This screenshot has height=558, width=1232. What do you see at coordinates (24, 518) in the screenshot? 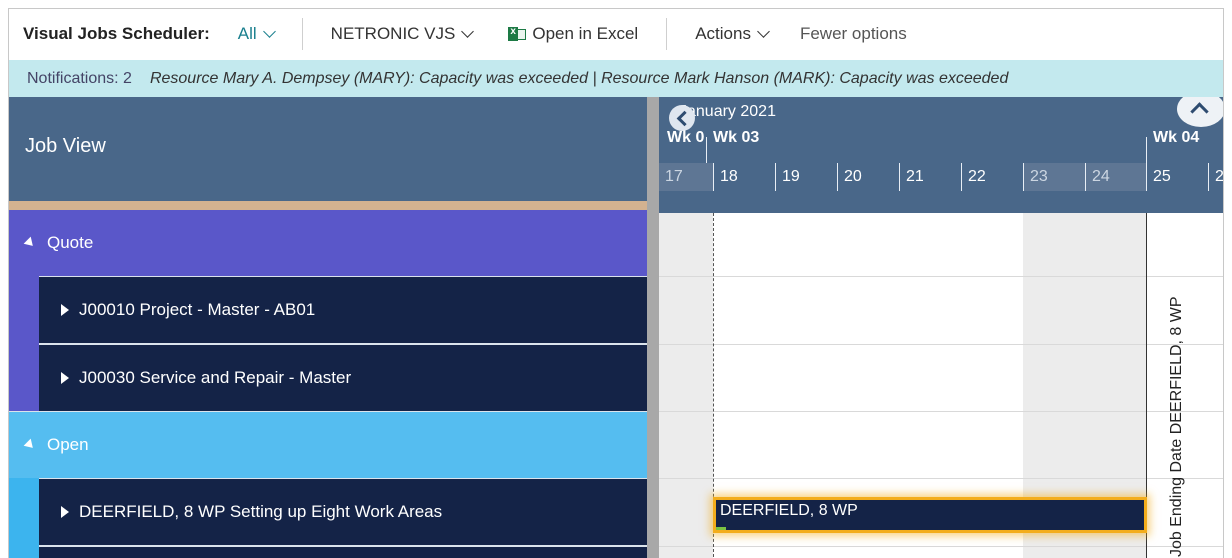
I see `group-indent-open` at bounding box center [24, 518].